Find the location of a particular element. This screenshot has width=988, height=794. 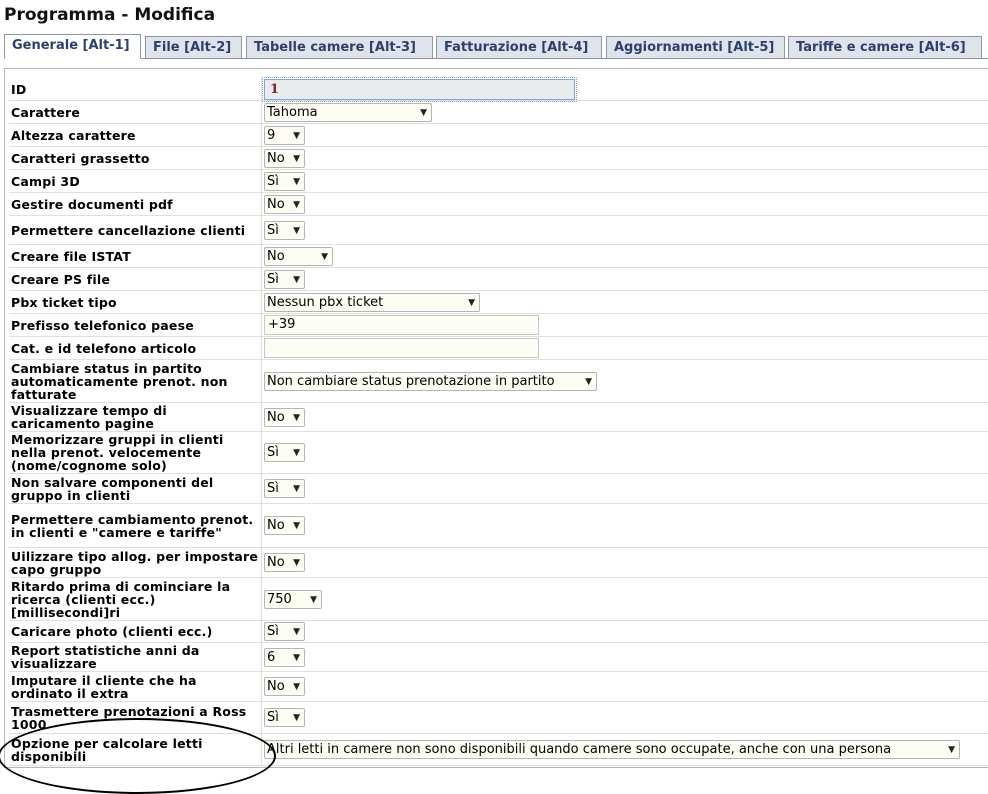

phone-category-input is located at coordinates (401, 348).